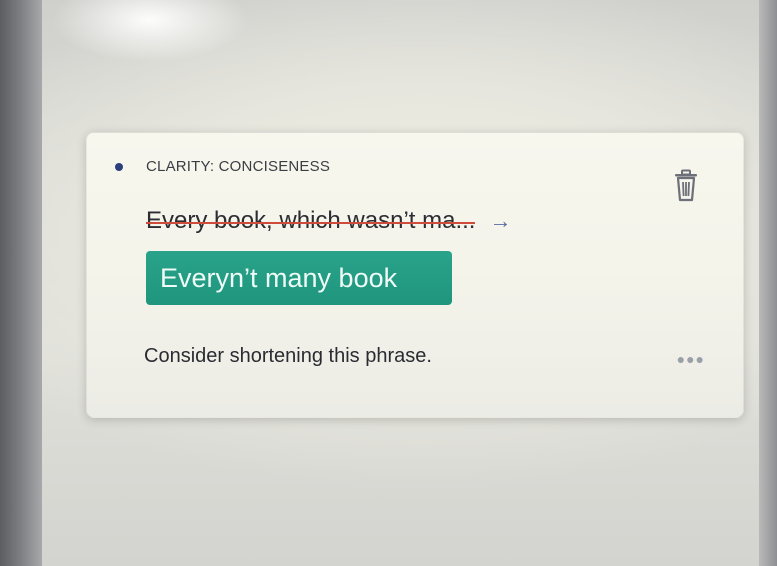 Image resolution: width=777 pixels, height=566 pixels. Describe the element at coordinates (21, 283) in the screenshot. I see `screen-bezel-left` at that location.